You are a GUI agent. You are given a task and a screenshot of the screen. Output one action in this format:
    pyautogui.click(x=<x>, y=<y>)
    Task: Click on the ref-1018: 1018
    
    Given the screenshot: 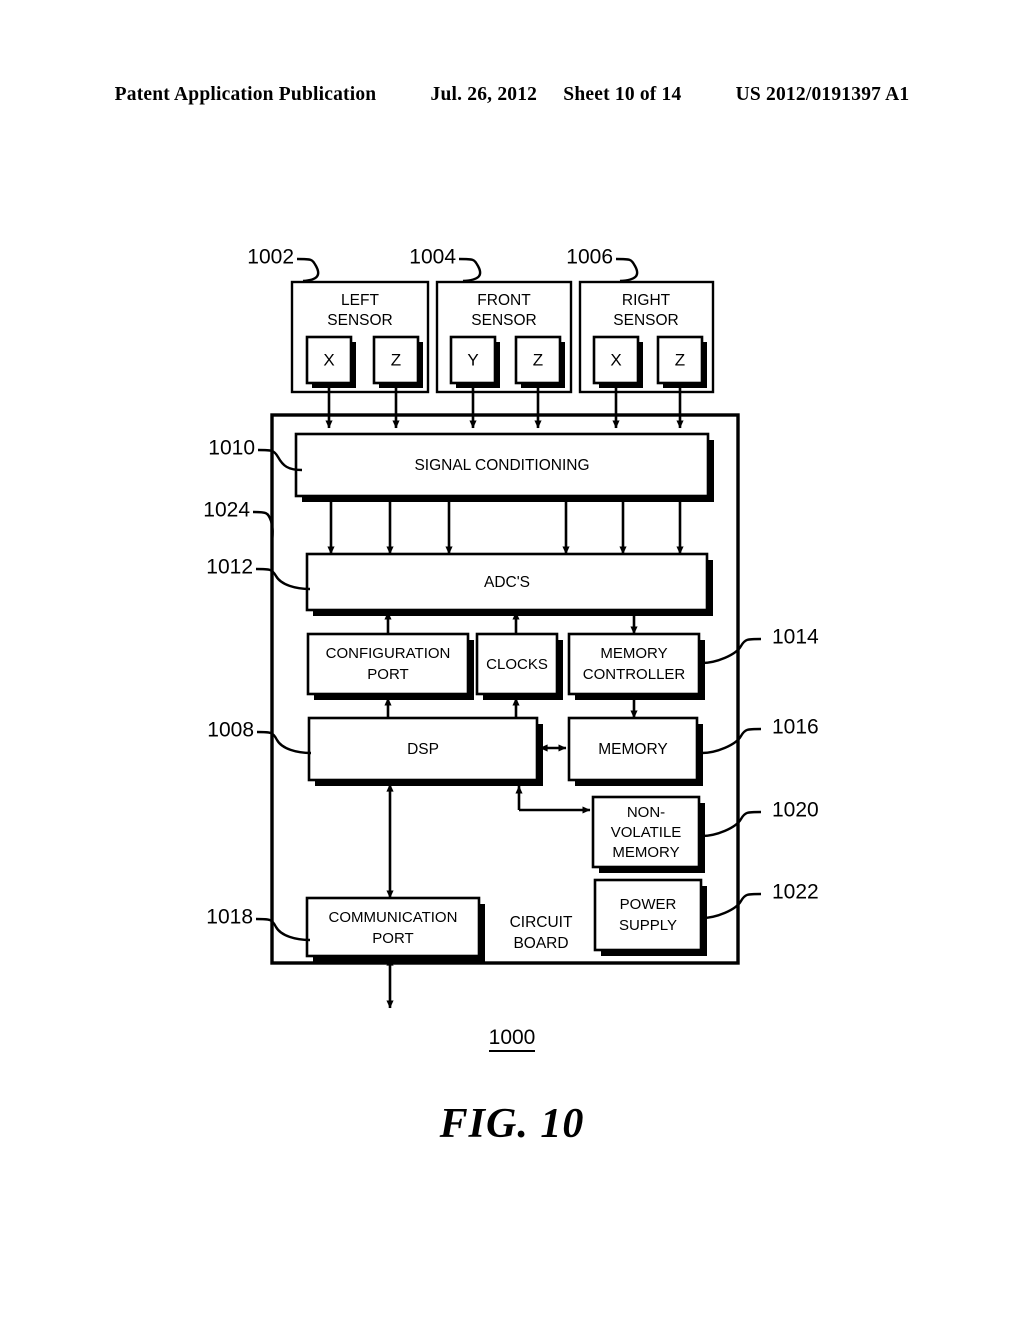 What is the action you would take?
    pyautogui.click(x=229, y=917)
    